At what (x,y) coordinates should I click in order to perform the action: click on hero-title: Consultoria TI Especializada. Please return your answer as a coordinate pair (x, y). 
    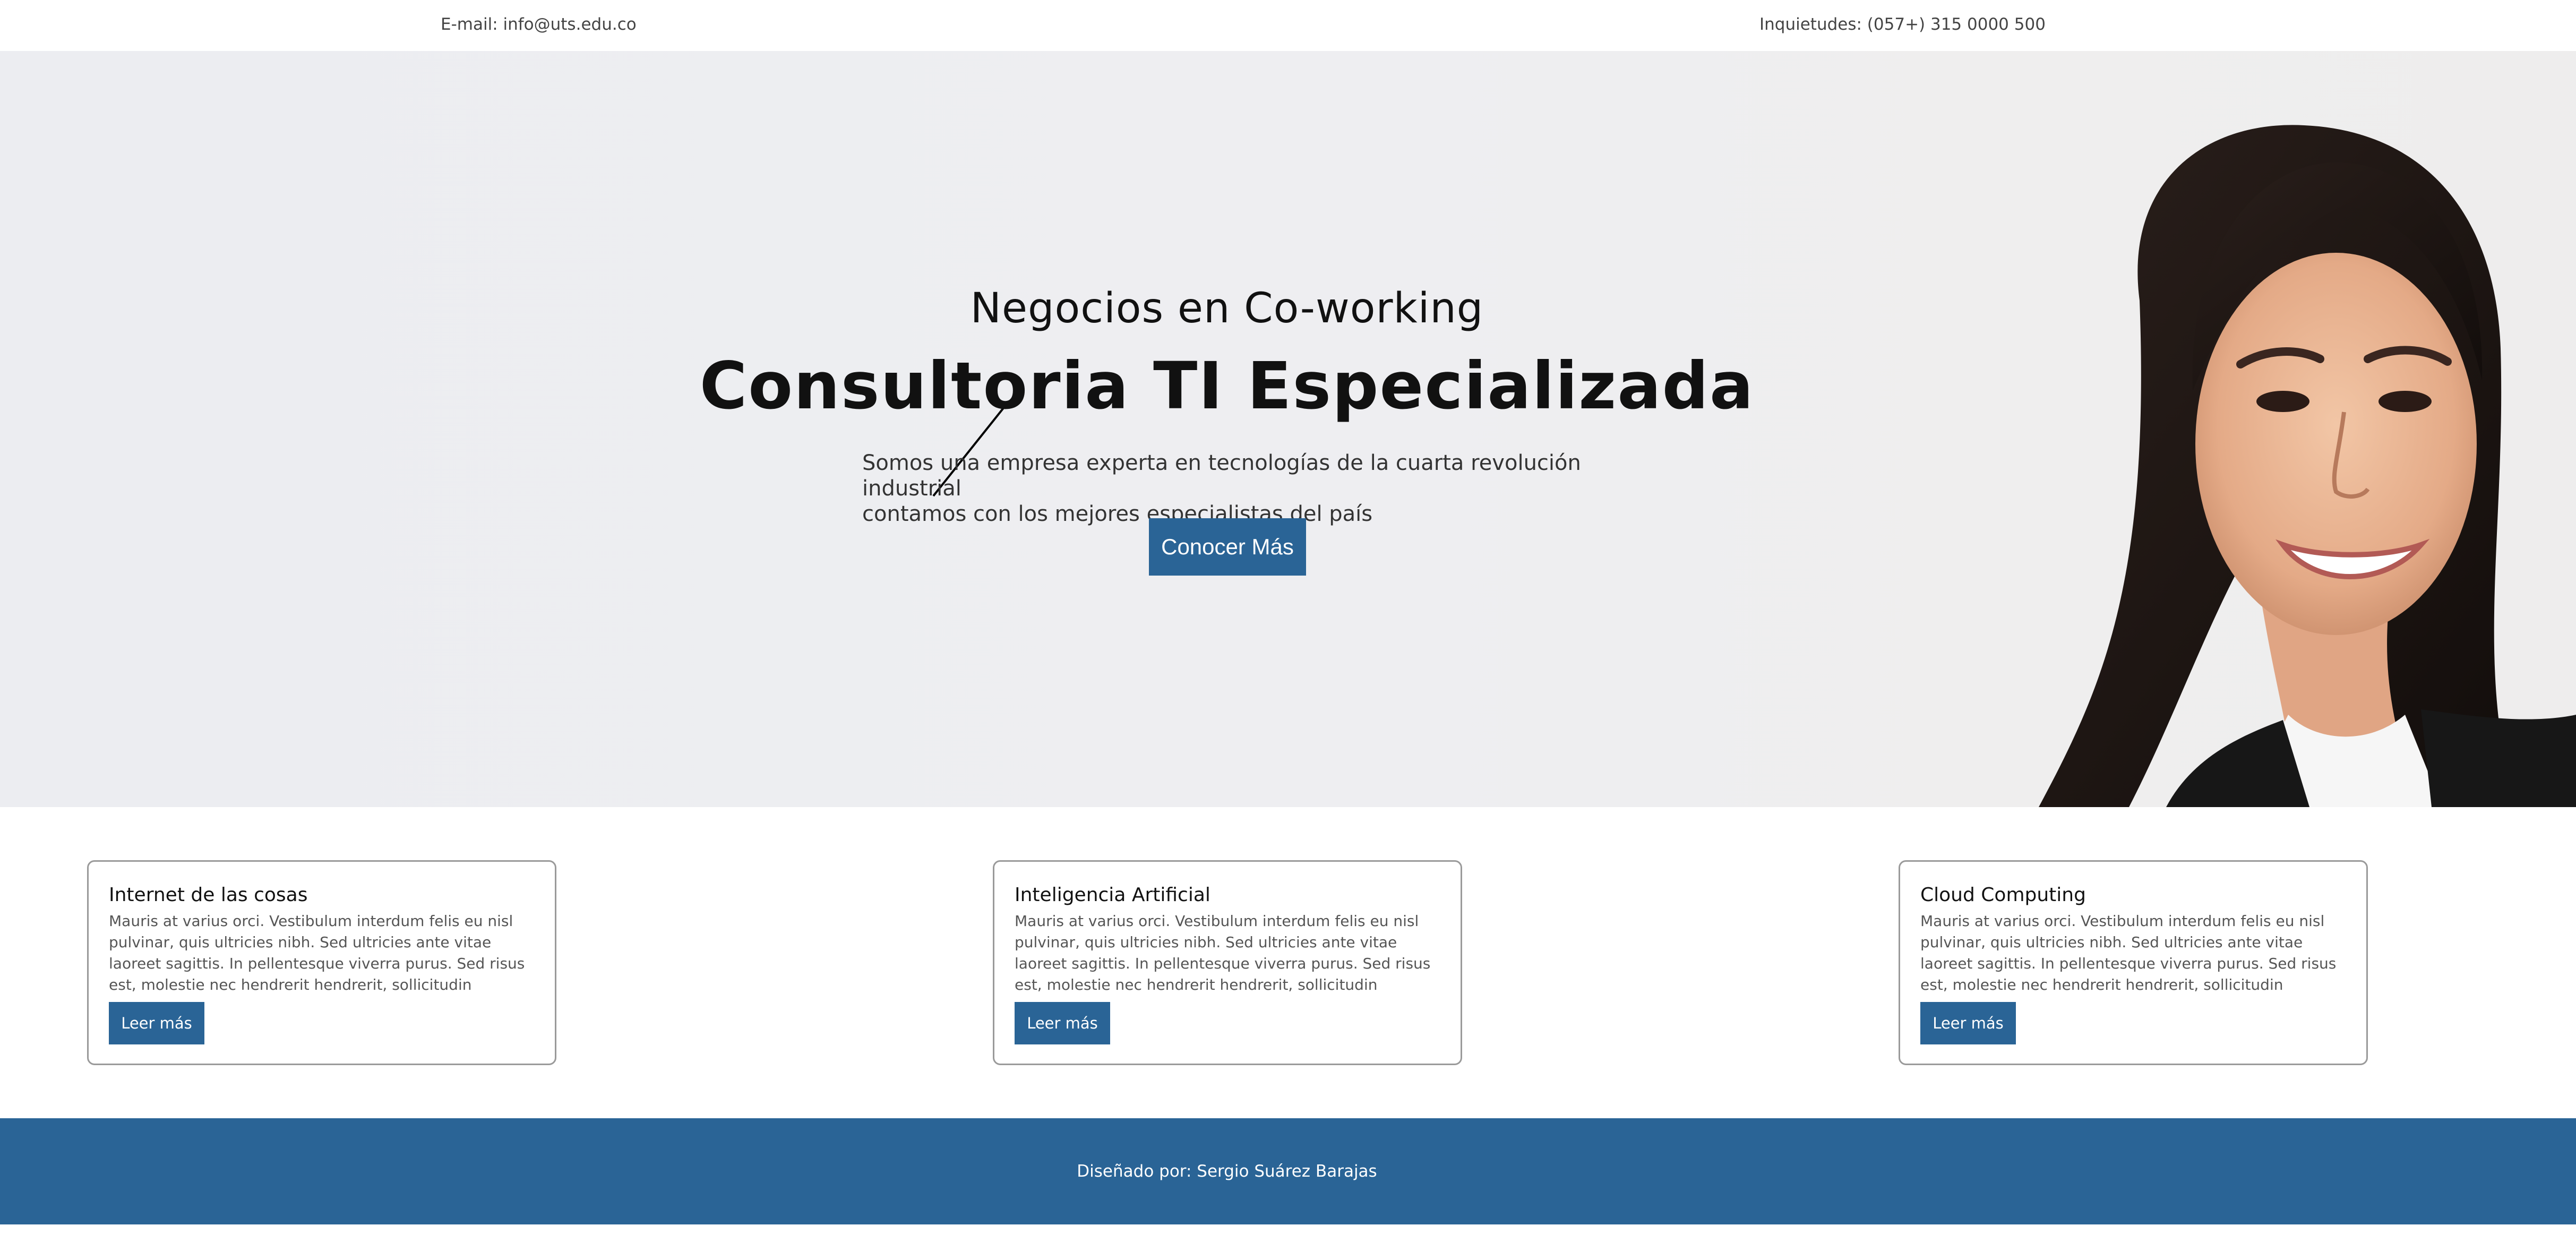
    Looking at the image, I should click on (1227, 386).